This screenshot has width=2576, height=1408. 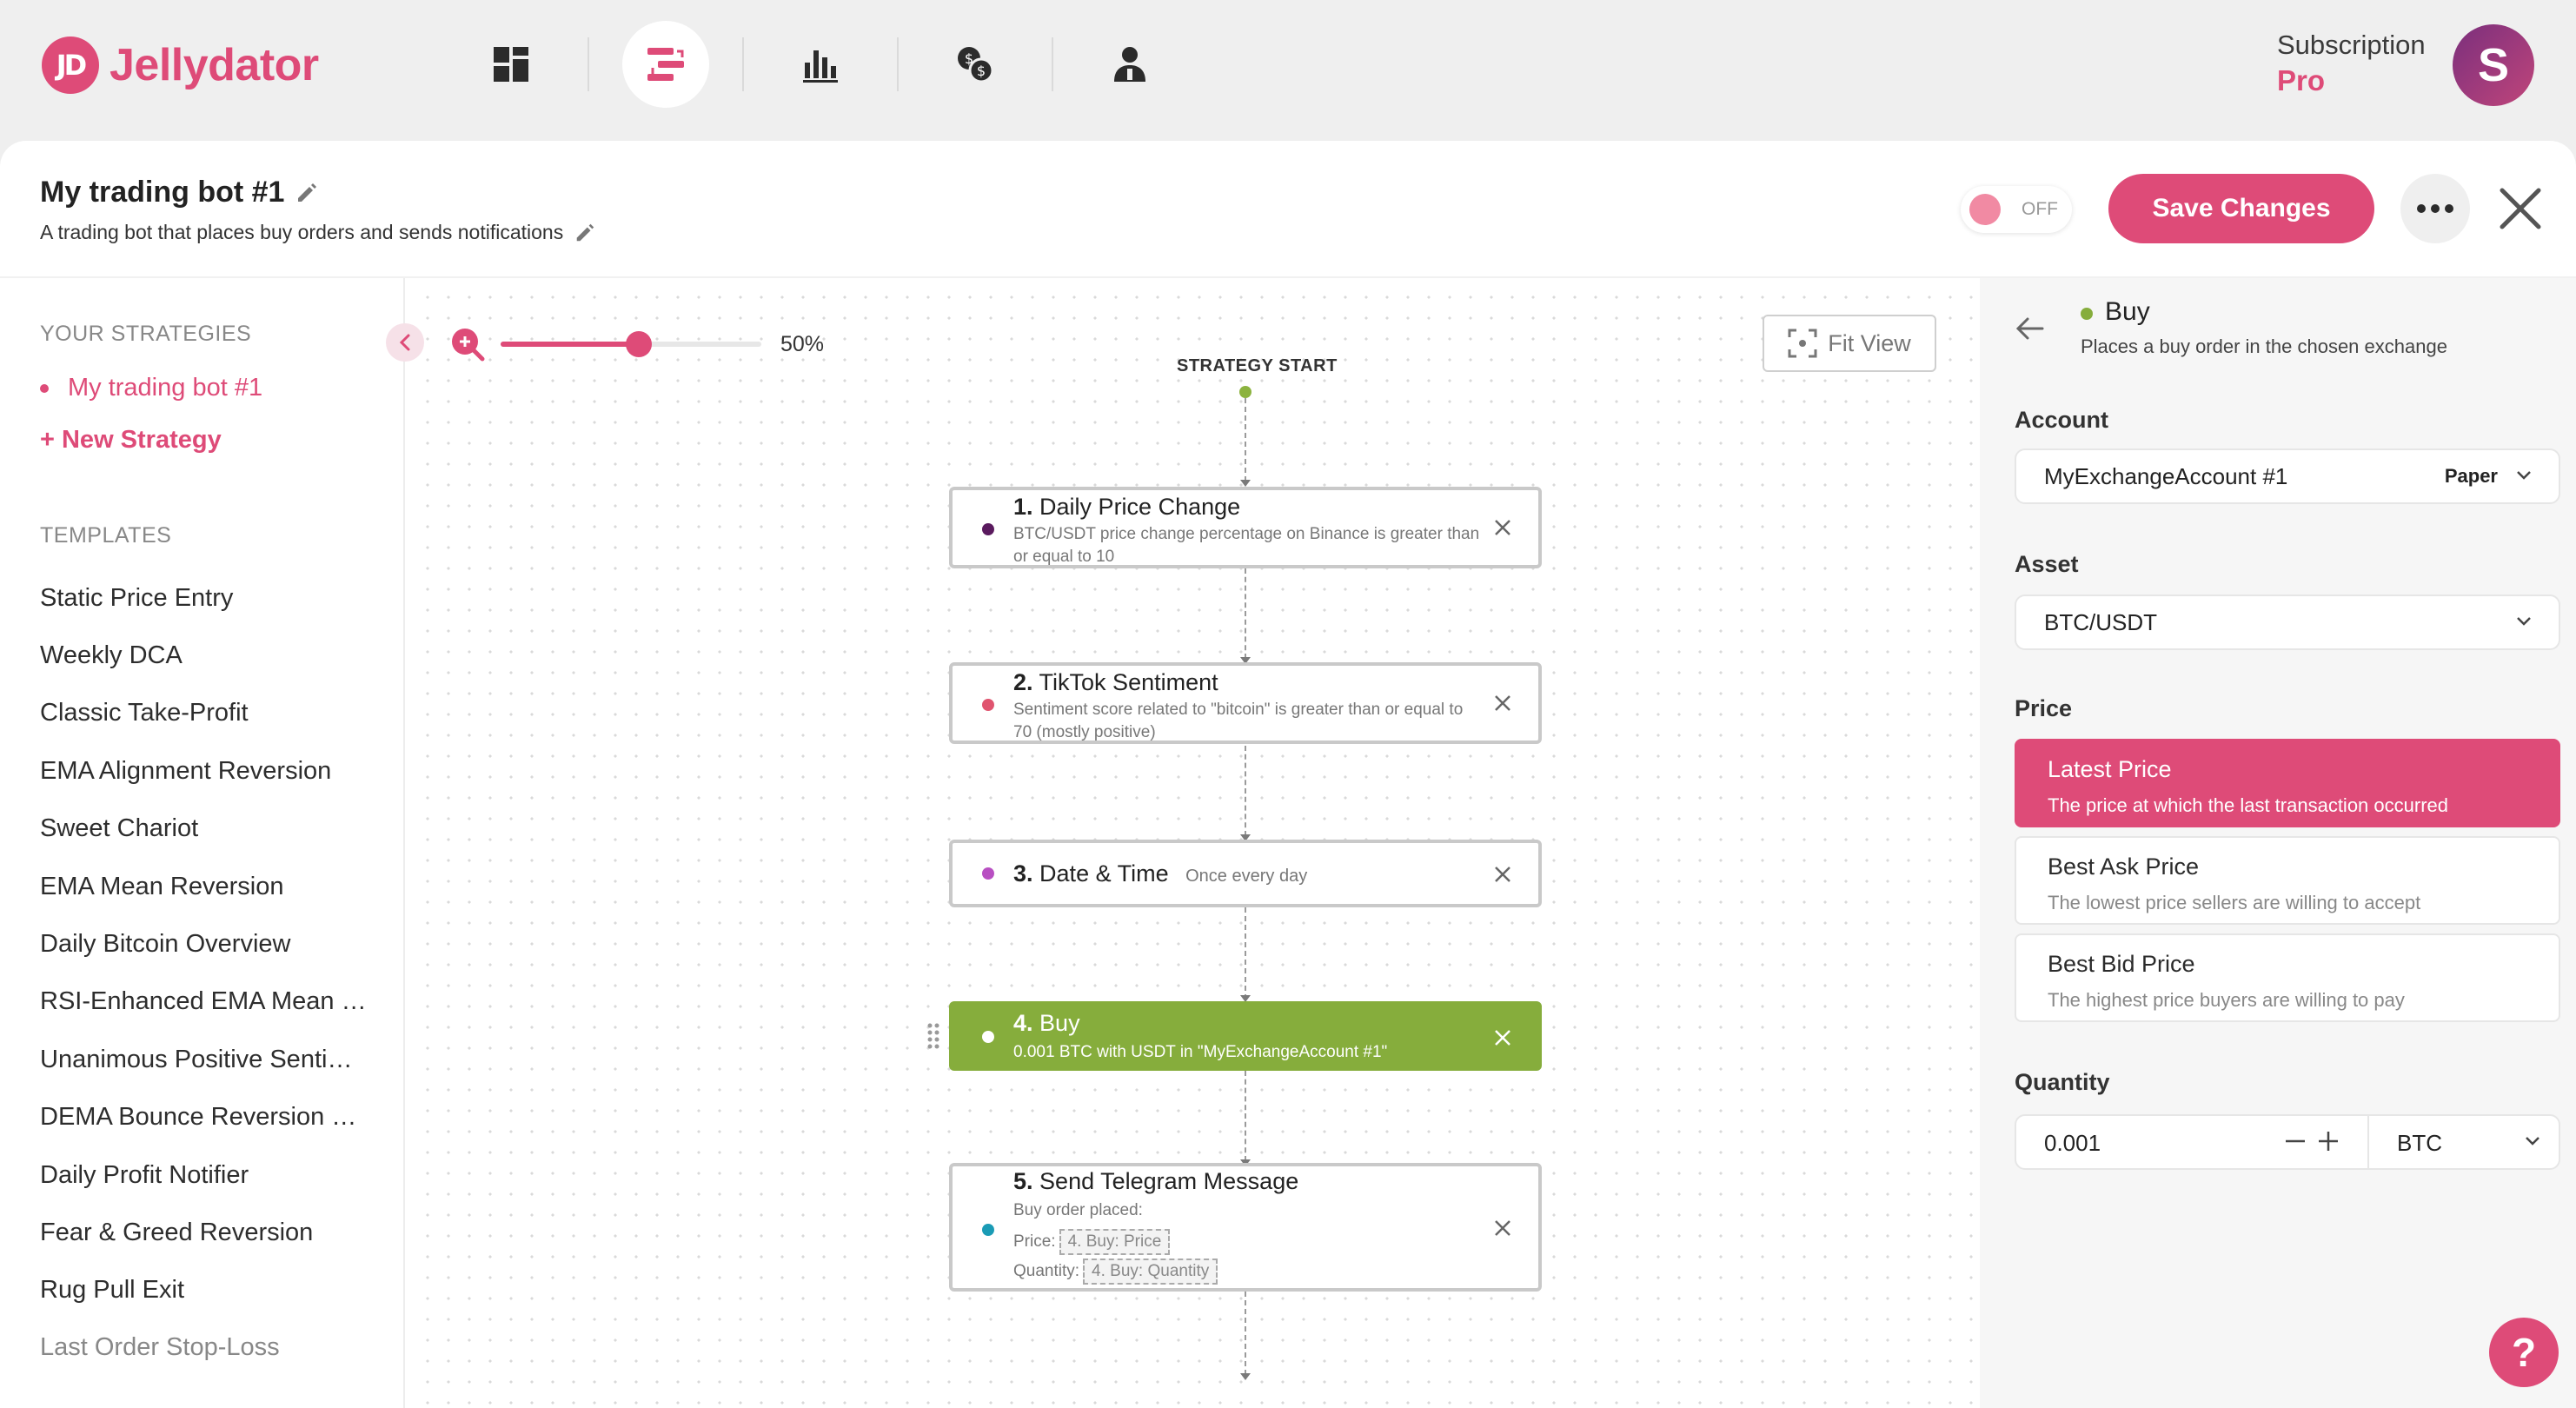 What do you see at coordinates (2121, 964) in the screenshot?
I see `price-option-title: Best Bid Price` at bounding box center [2121, 964].